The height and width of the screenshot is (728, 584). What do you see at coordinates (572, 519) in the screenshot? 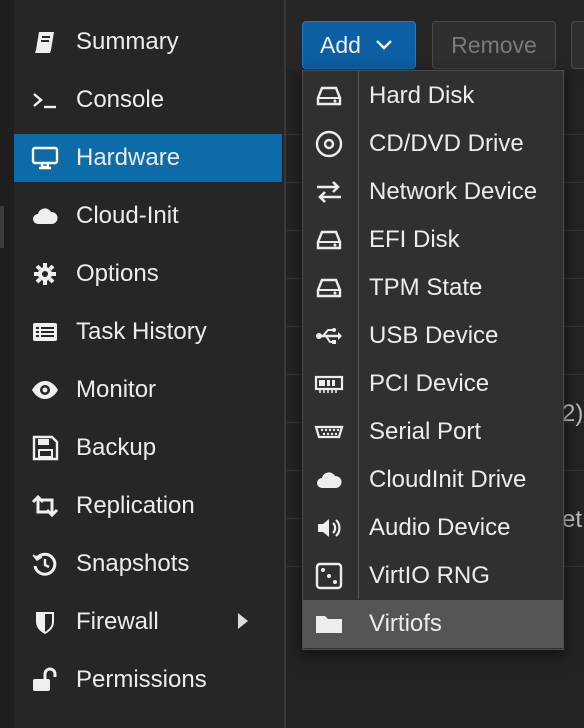
I see `row-value-fragment: et` at bounding box center [572, 519].